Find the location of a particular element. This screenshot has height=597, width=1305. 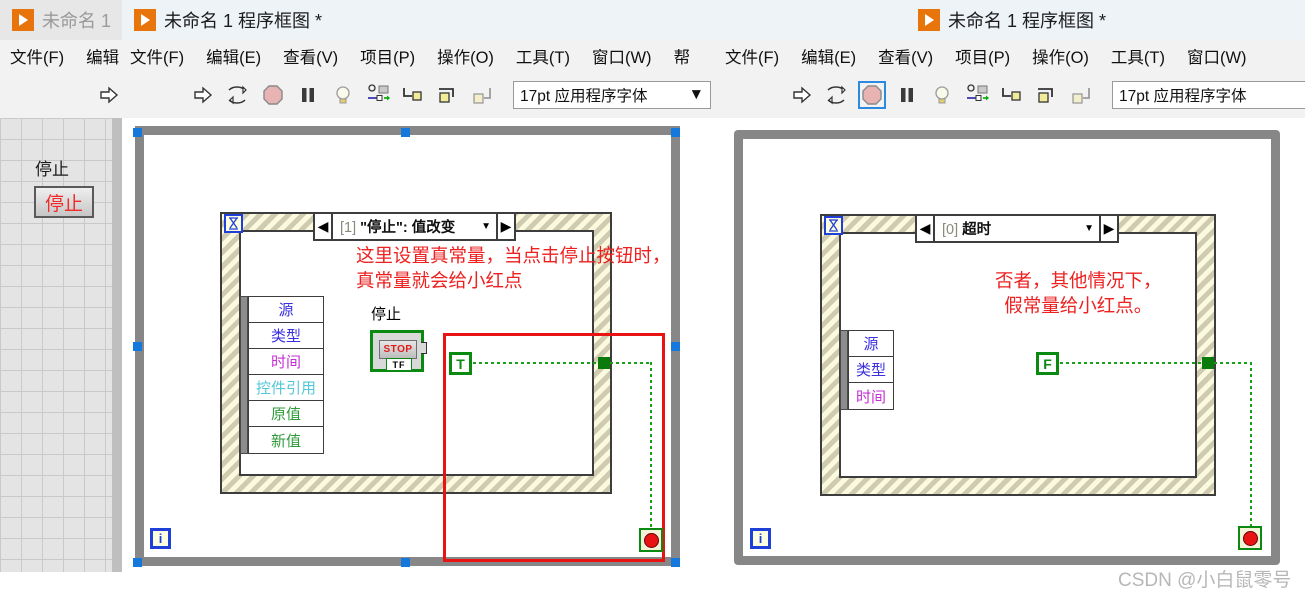

wire-false-to-tunnel is located at coordinates (1132, 363).